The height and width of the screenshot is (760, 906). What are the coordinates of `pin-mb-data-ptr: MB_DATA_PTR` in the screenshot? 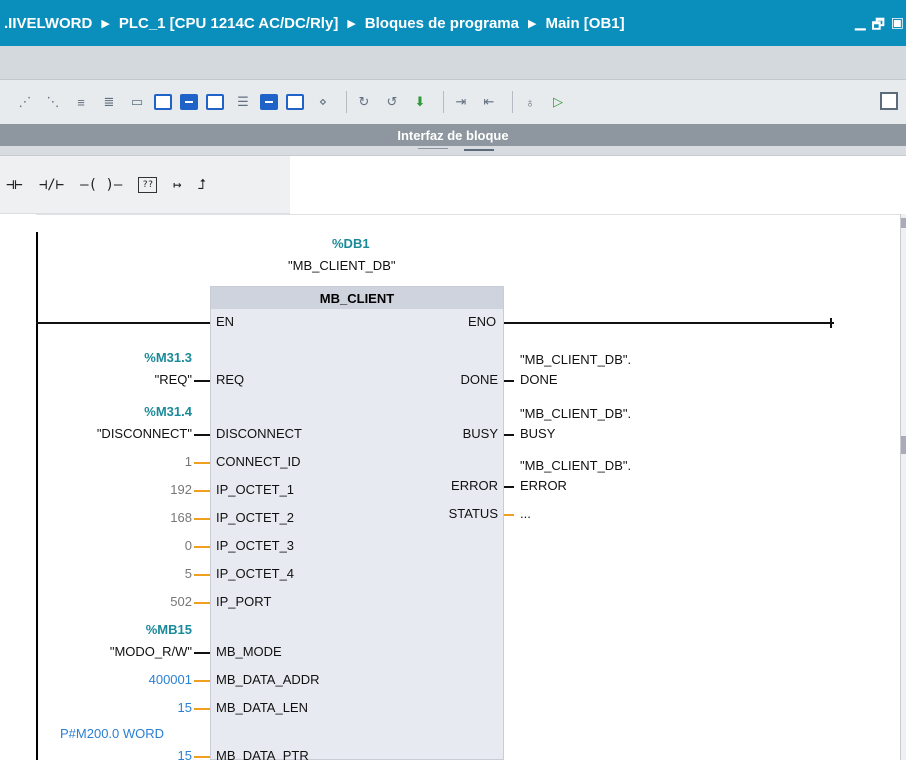 It's located at (262, 754).